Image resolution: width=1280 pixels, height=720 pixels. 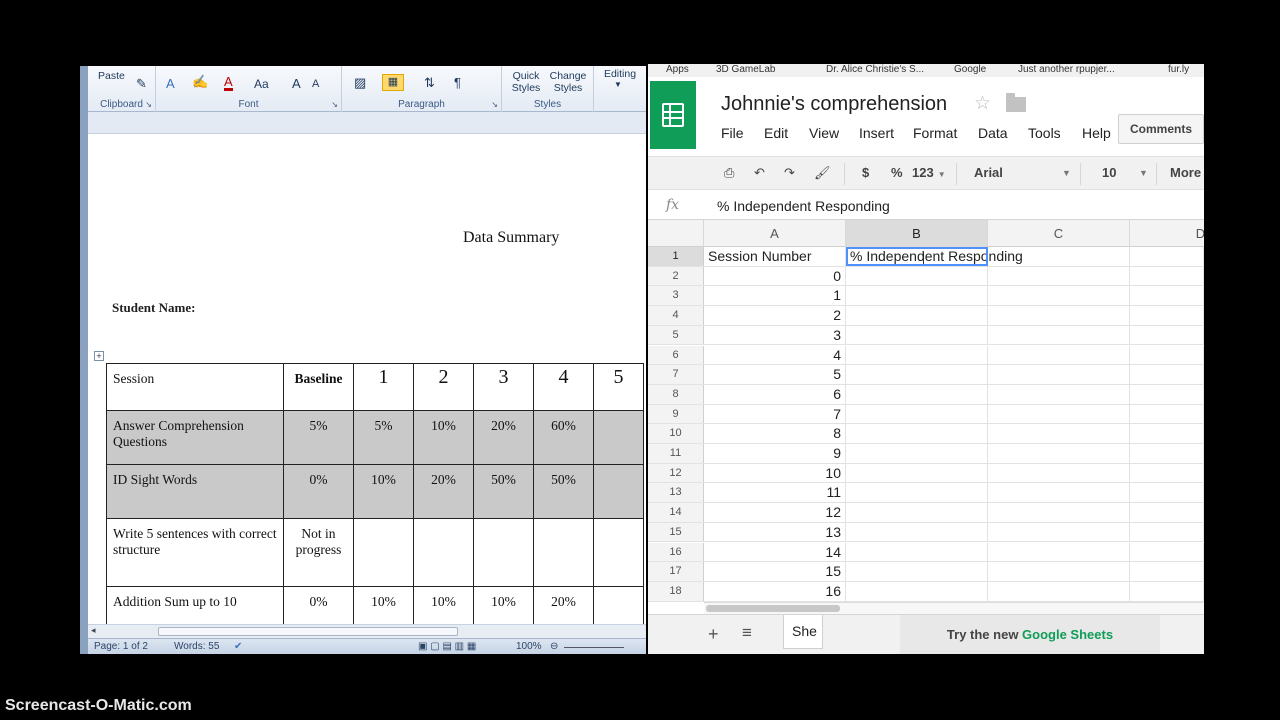 What do you see at coordinates (759, 173) in the screenshot?
I see `undo-icon: ↶` at bounding box center [759, 173].